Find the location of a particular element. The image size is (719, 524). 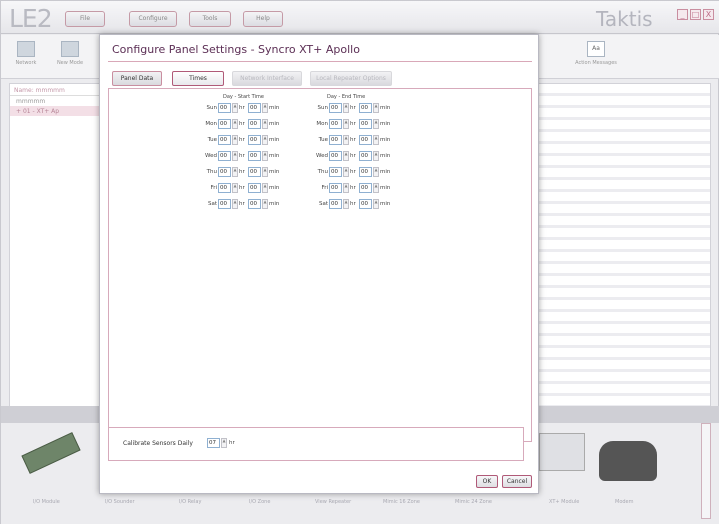

tree-root-item: mmmmm is located at coordinates (55, 101).